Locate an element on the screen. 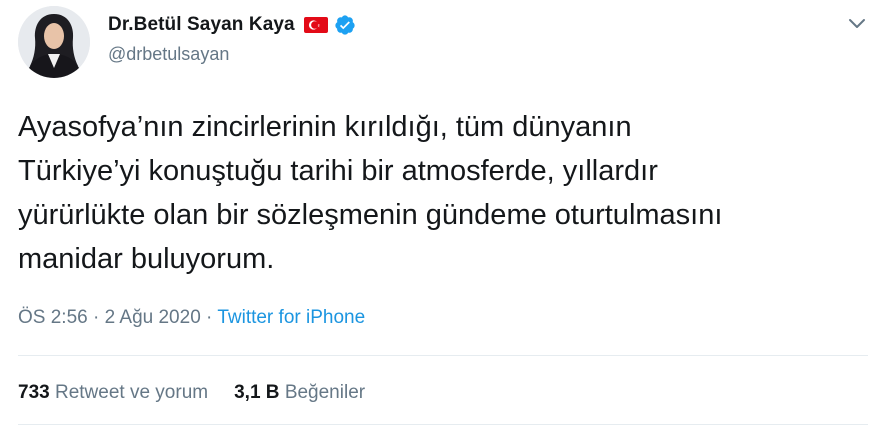 The width and height of the screenshot is (882, 430). tweet-time: ÖS 2:56 is located at coordinates (53, 317).